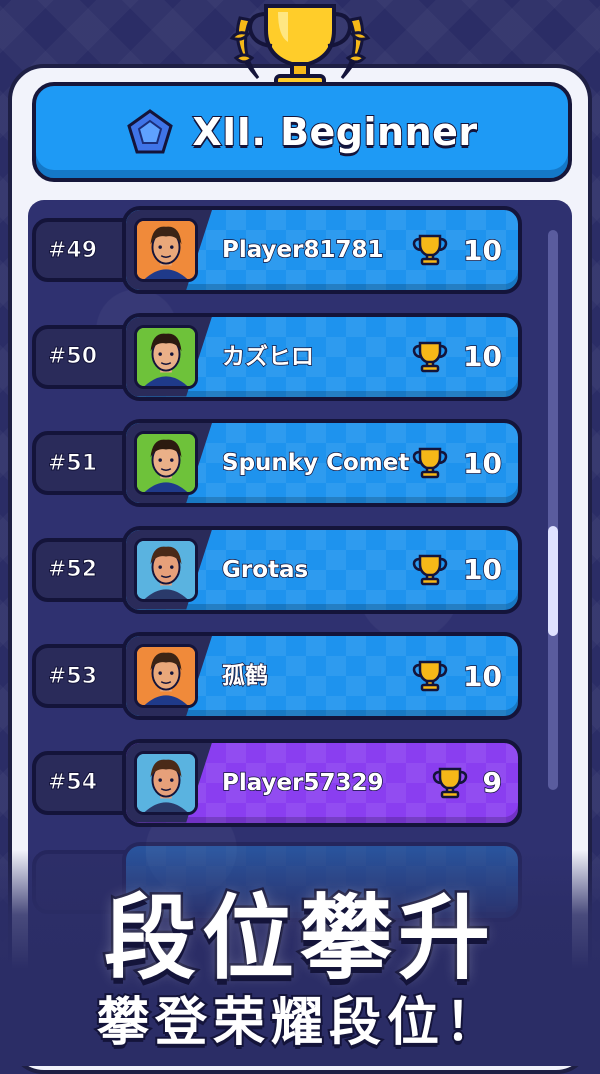  What do you see at coordinates (268, 357) in the screenshot?
I see `player-name: カズヒロ` at bounding box center [268, 357].